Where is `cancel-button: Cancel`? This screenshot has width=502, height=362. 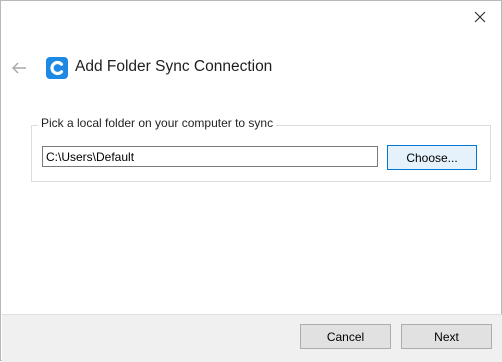
cancel-button: Cancel is located at coordinates (345, 336).